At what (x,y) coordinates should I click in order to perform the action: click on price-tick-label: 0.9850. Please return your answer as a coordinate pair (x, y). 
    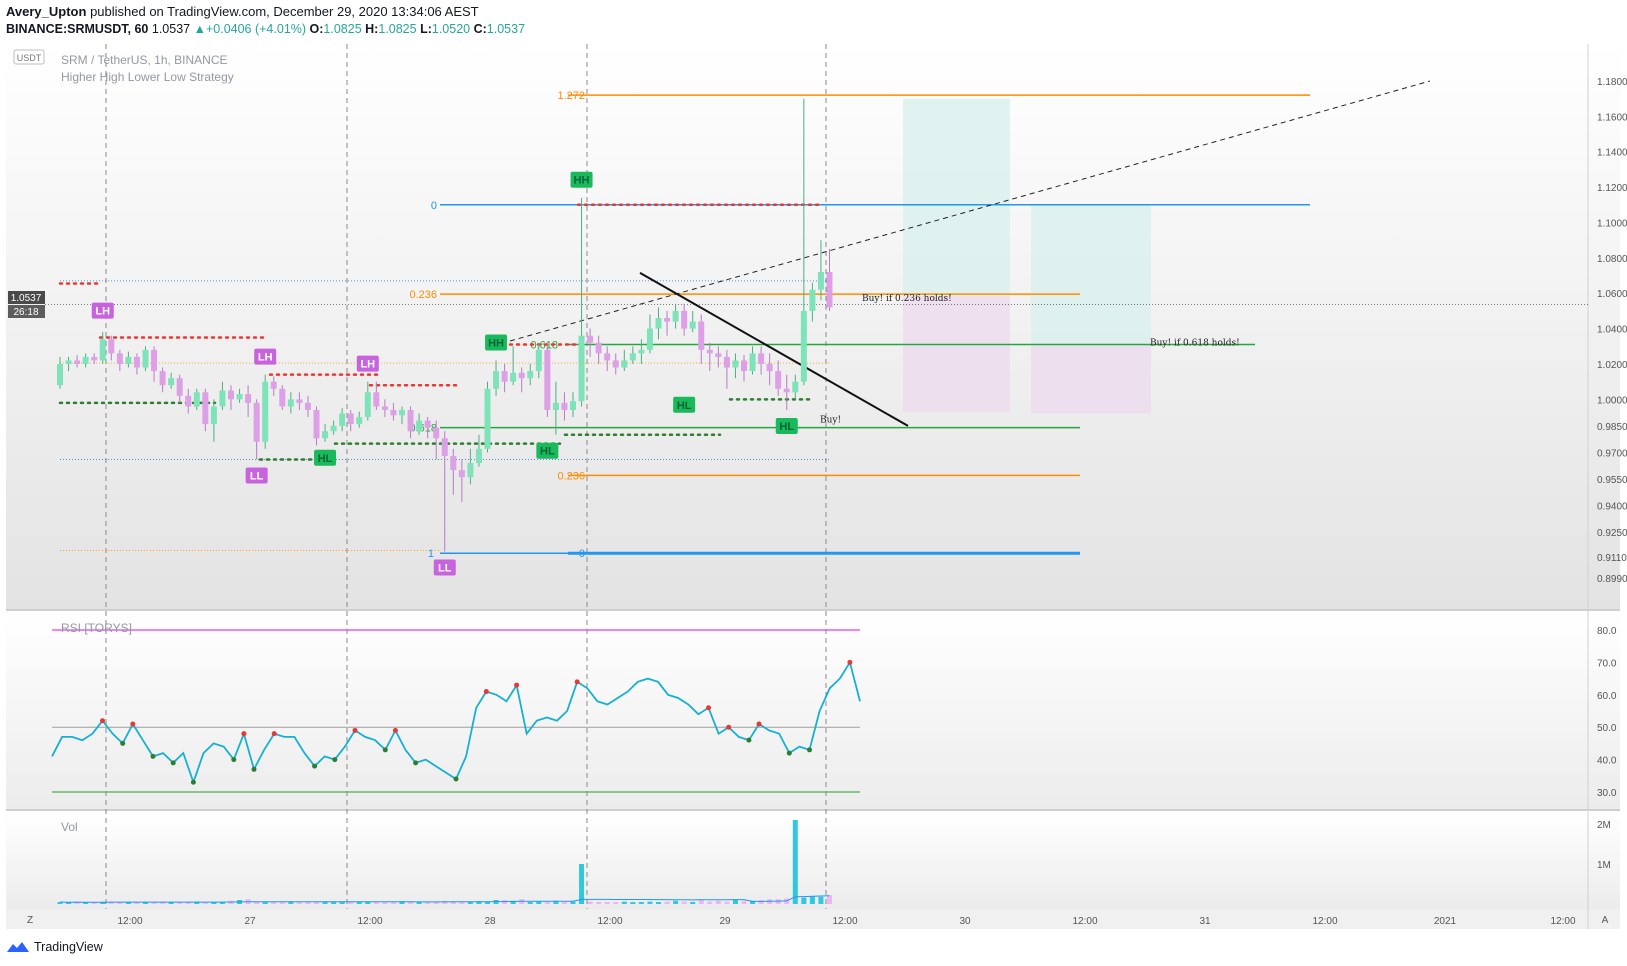
    Looking at the image, I should click on (1612, 427).